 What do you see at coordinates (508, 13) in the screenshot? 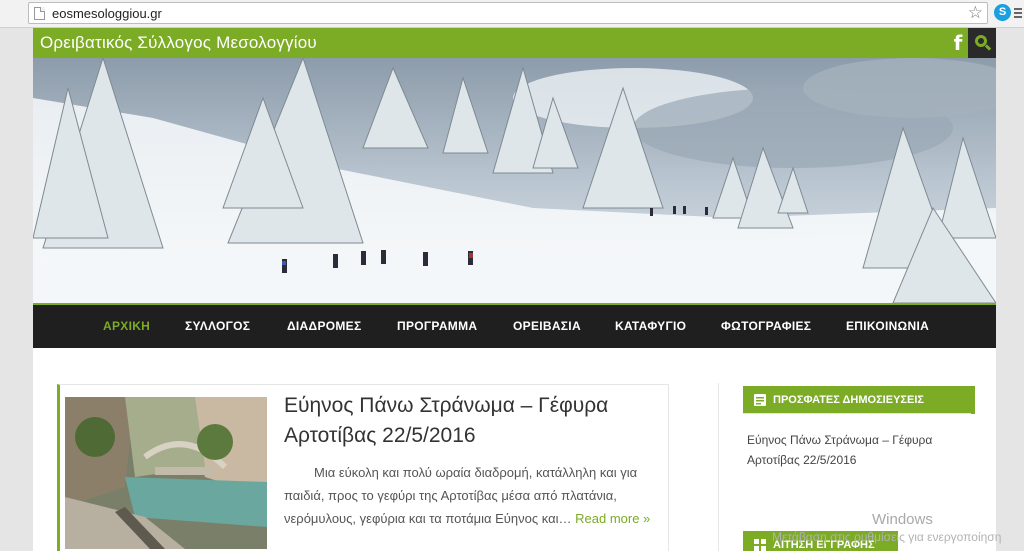
I see `address-bar: eosmesologgiou.gr ☆` at bounding box center [508, 13].